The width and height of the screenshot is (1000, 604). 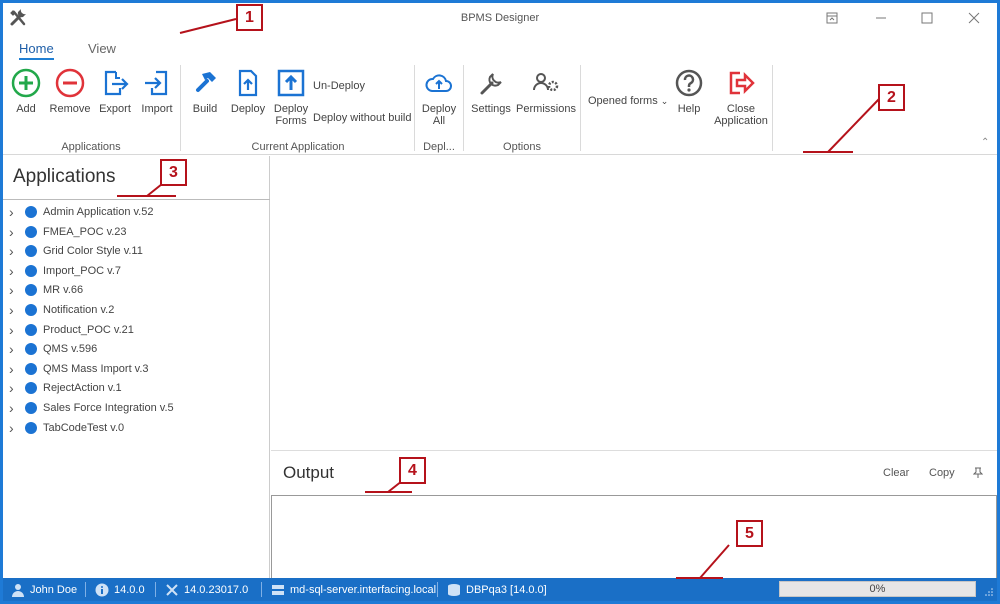 What do you see at coordinates (500, 18) in the screenshot?
I see `title-bar: BPMS Designer` at bounding box center [500, 18].